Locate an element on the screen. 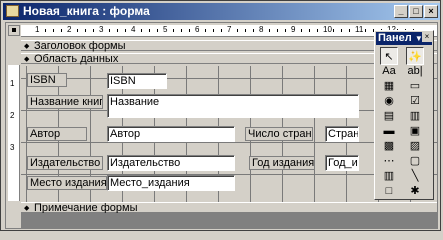 The height and width of the screenshot is (240, 443). year-label: Год издания is located at coordinates (282, 163).